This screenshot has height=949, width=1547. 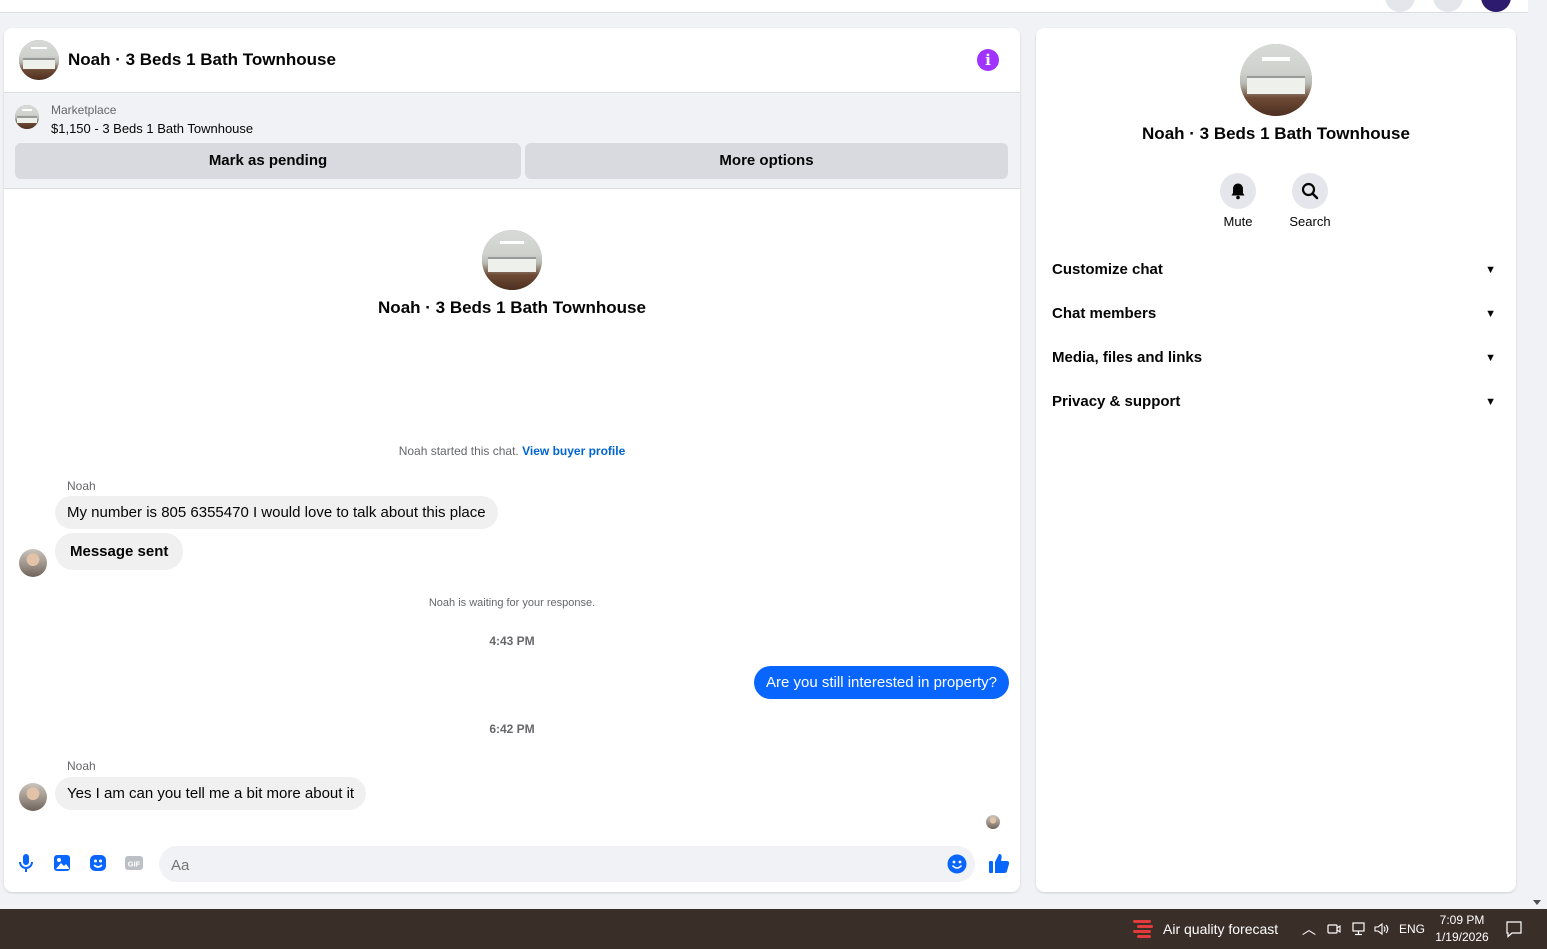 What do you see at coordinates (1310, 221) in the screenshot?
I see `search-label: Search` at bounding box center [1310, 221].